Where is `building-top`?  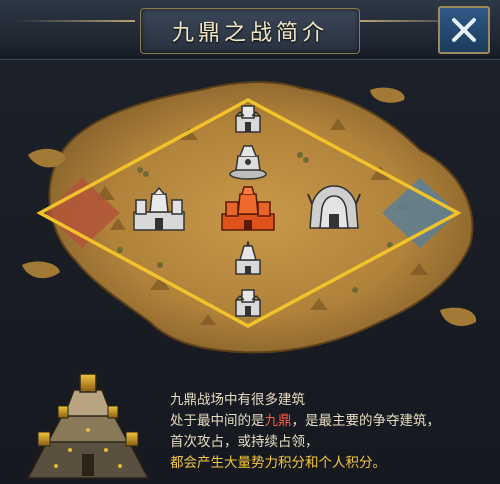 building-top is located at coordinates (248, 118).